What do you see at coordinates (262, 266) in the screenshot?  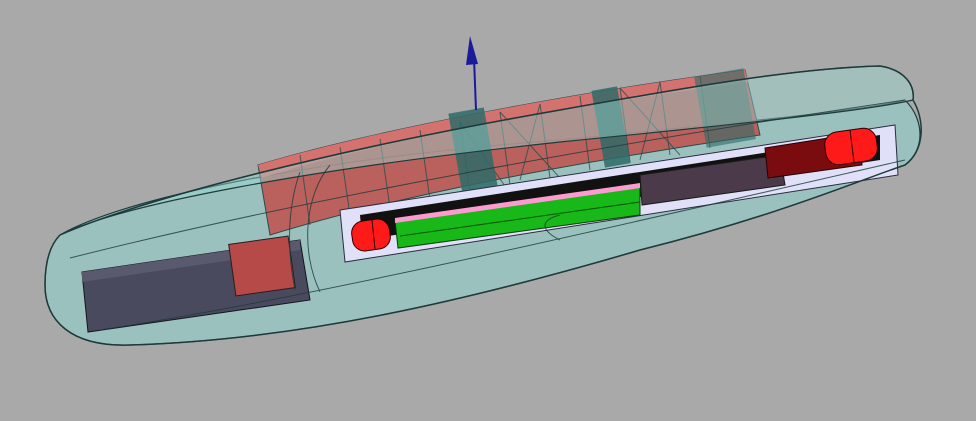 I see `red-connector-left` at bounding box center [262, 266].